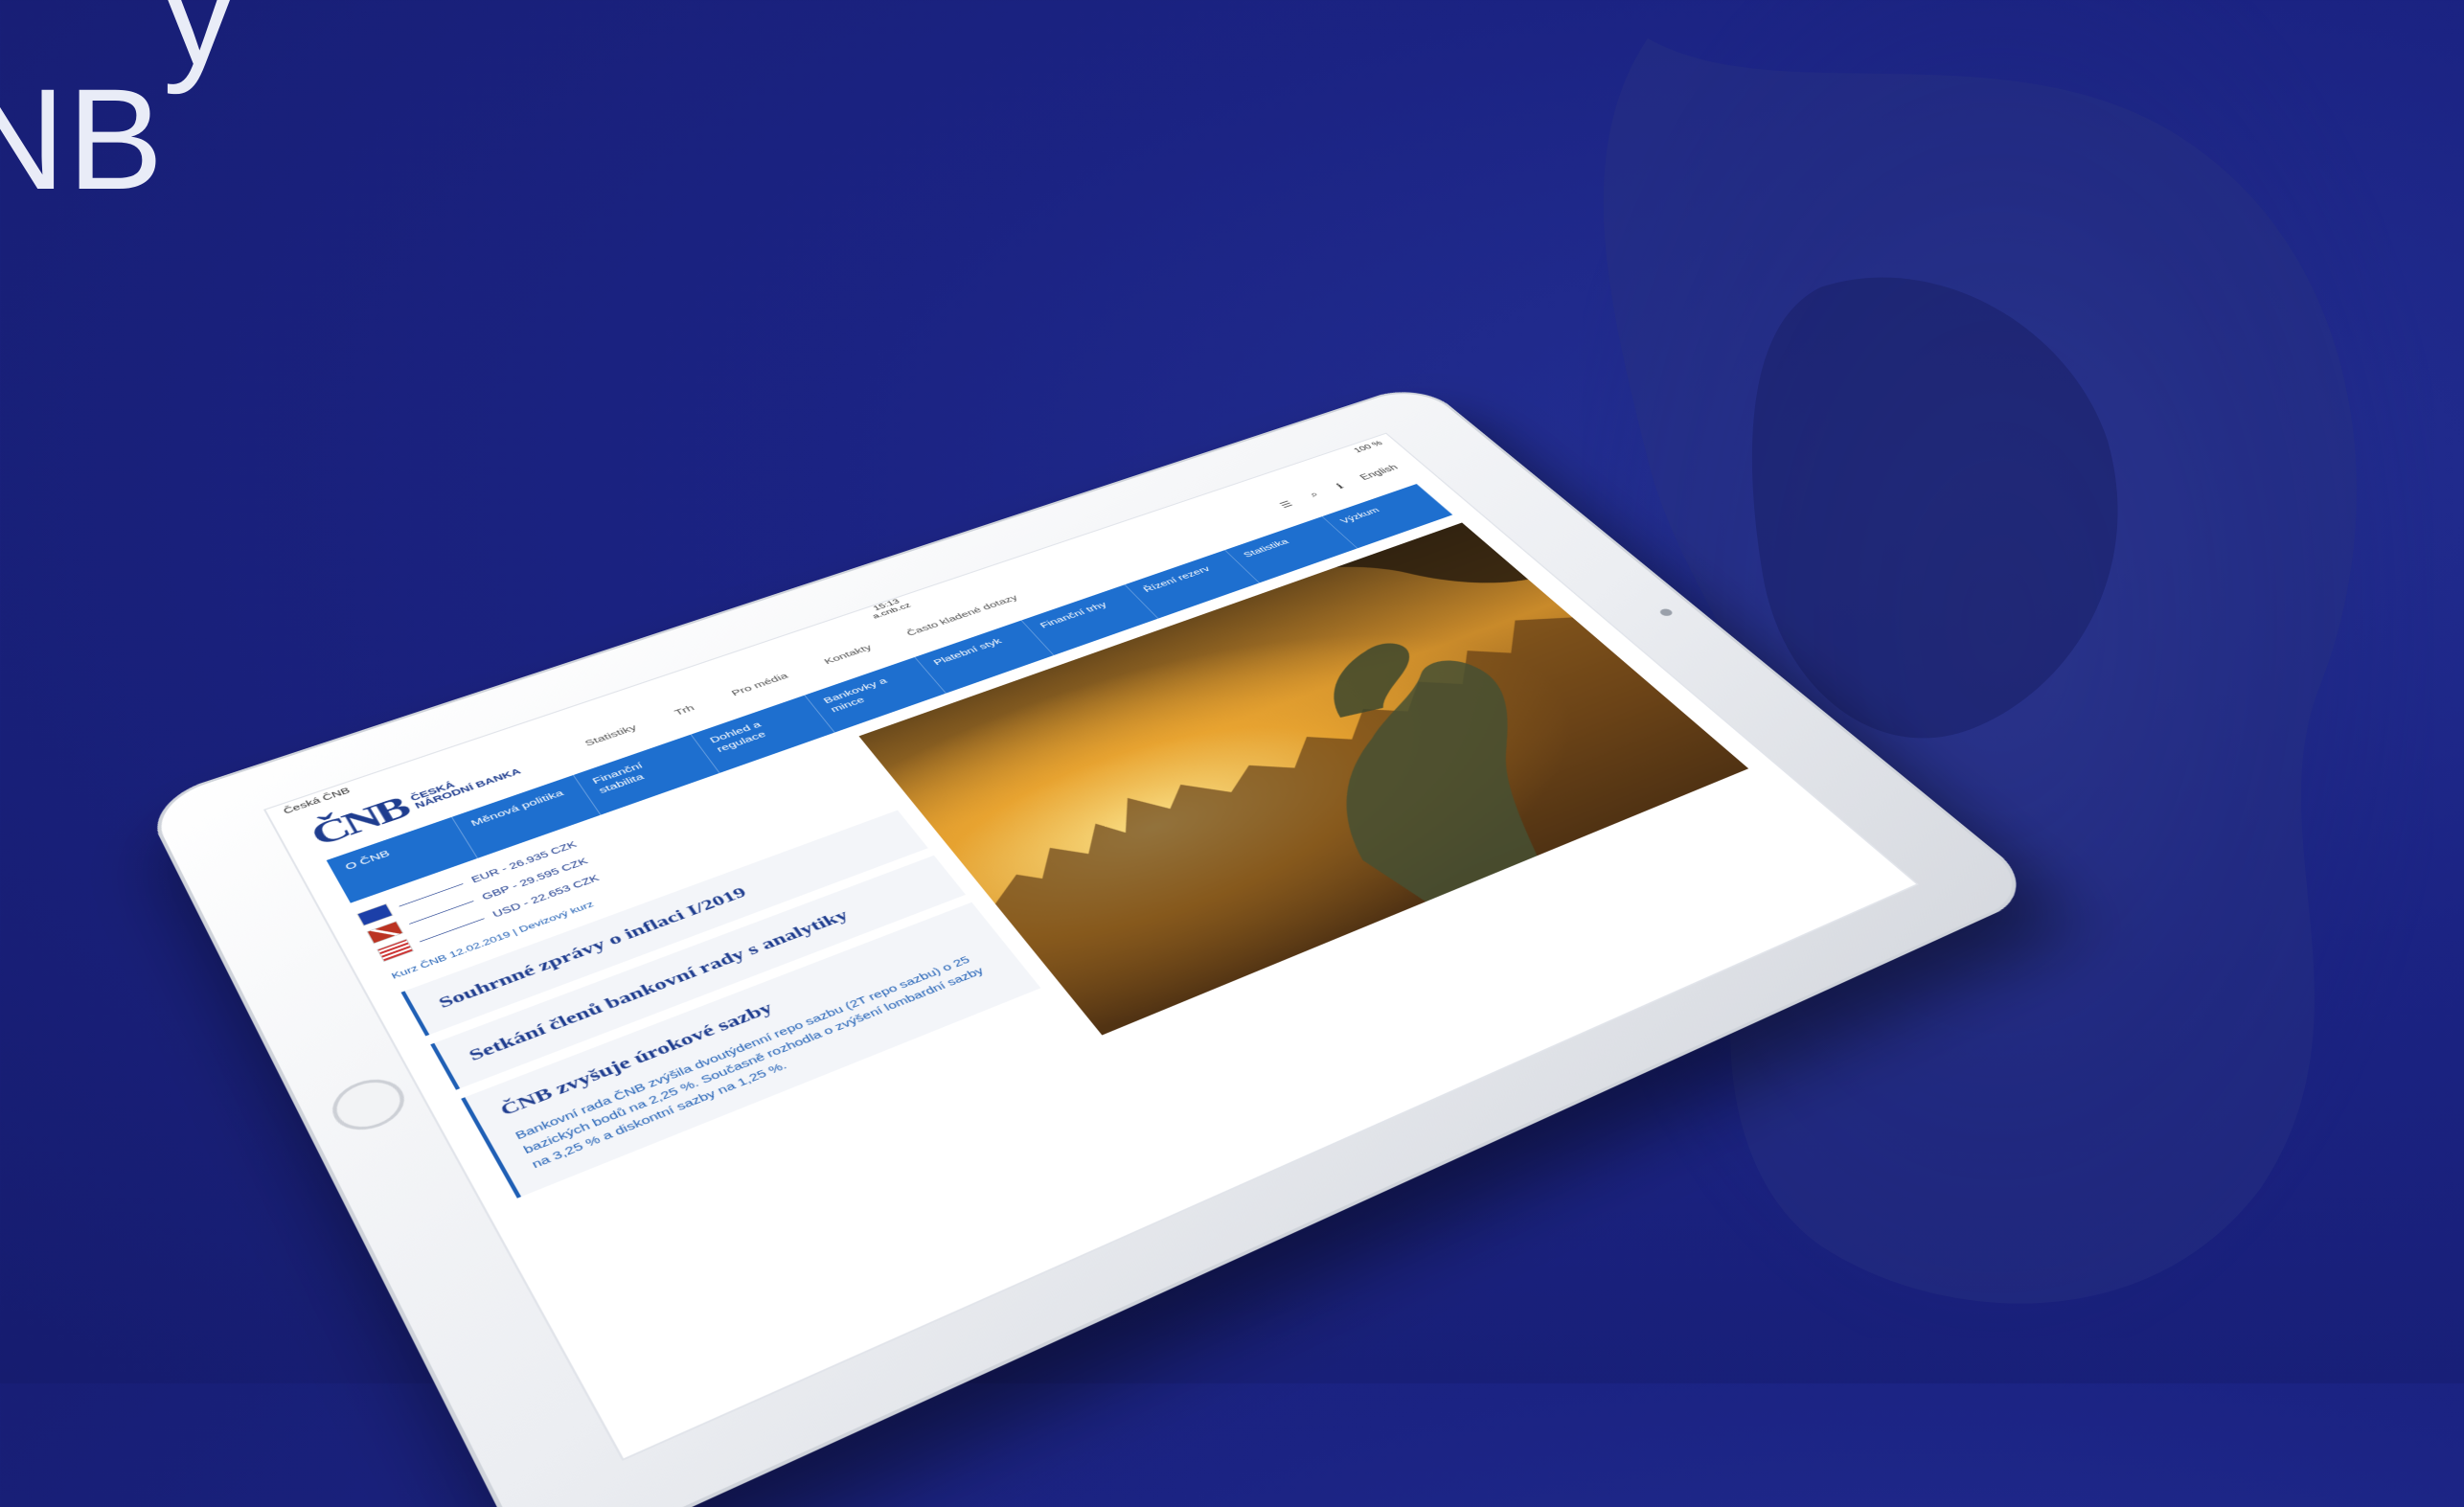 The image size is (2464, 1507). What do you see at coordinates (610, 734) in the screenshot?
I see `top-link-statistiky: Statistiky` at bounding box center [610, 734].